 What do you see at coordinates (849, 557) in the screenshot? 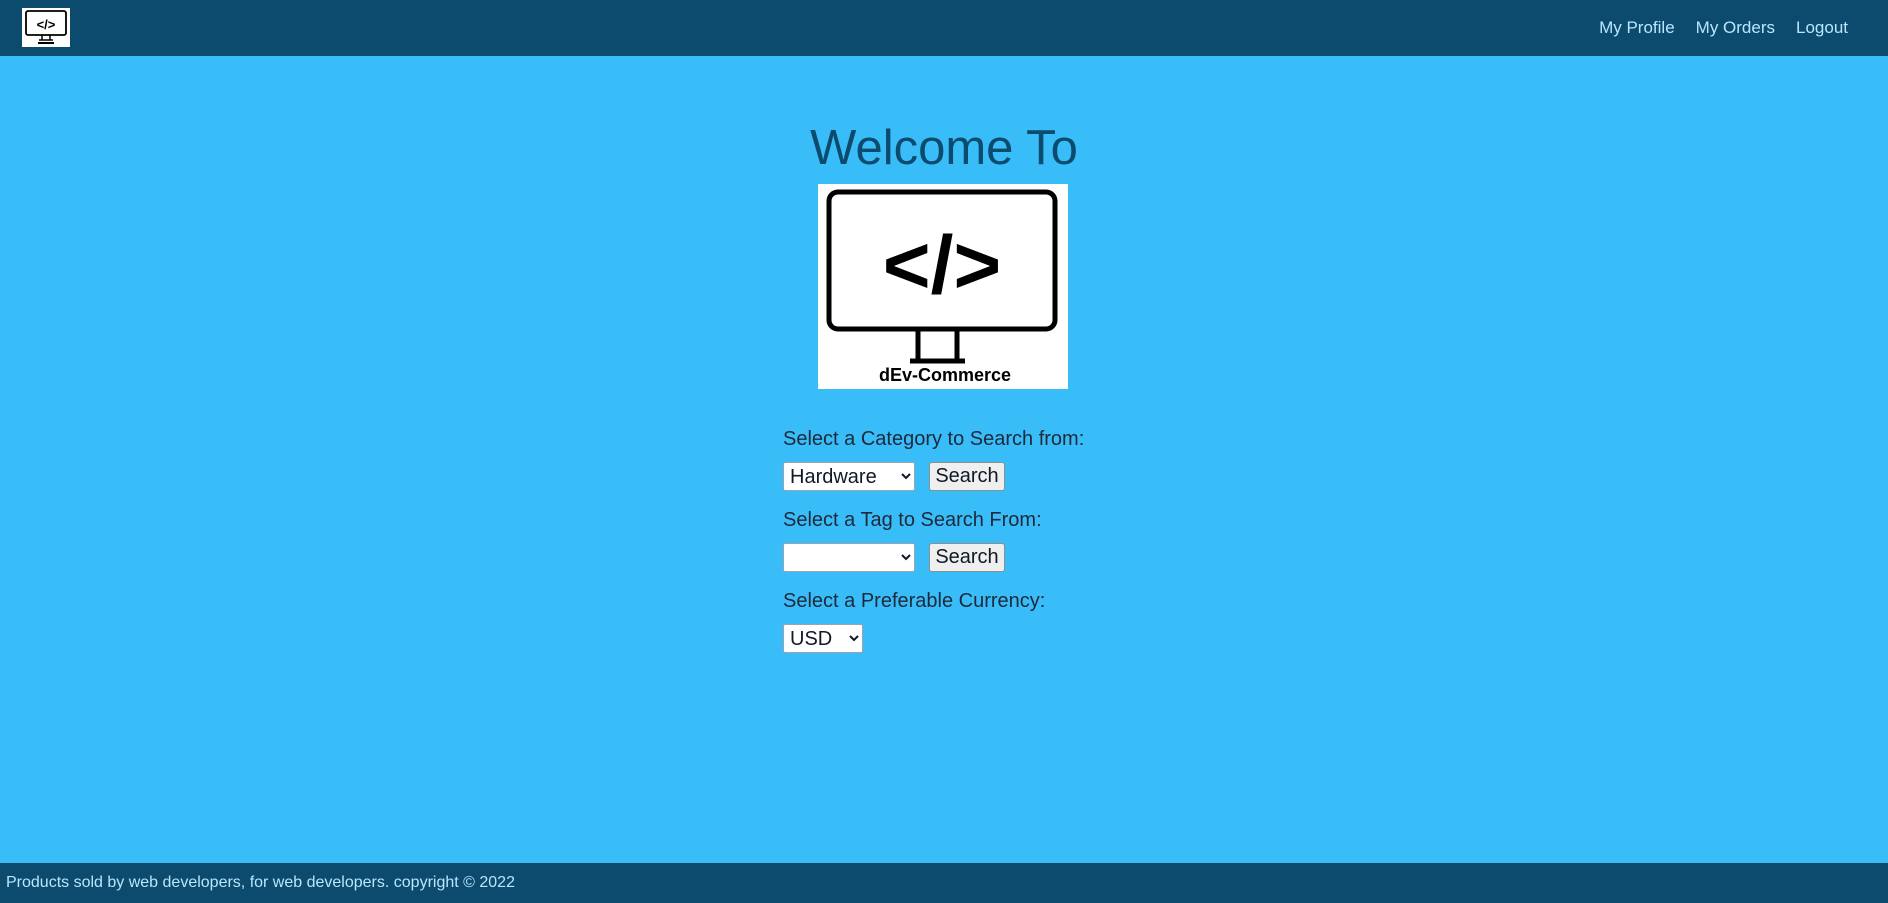
I see `tag-select` at bounding box center [849, 557].